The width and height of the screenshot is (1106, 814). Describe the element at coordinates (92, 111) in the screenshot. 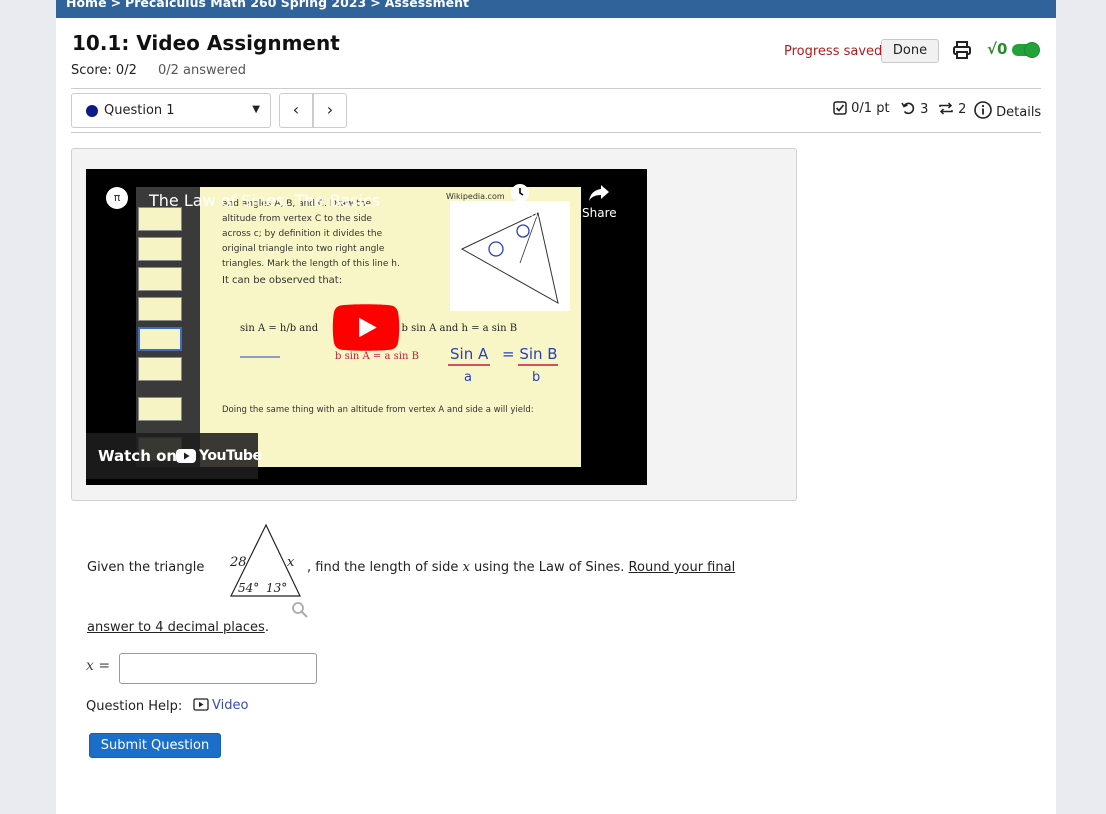

I see `question-status-dot` at that location.